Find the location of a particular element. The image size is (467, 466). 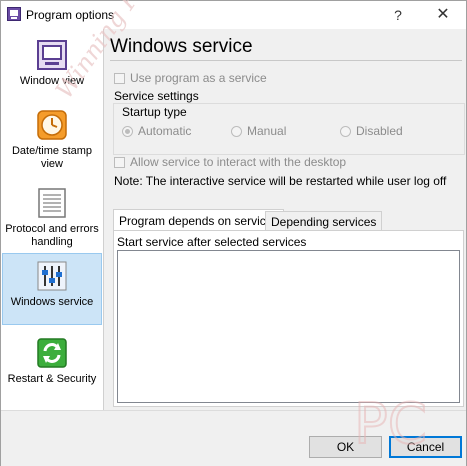

sidebar-item-restart-security: Restart & Security is located at coordinates (52, 366).